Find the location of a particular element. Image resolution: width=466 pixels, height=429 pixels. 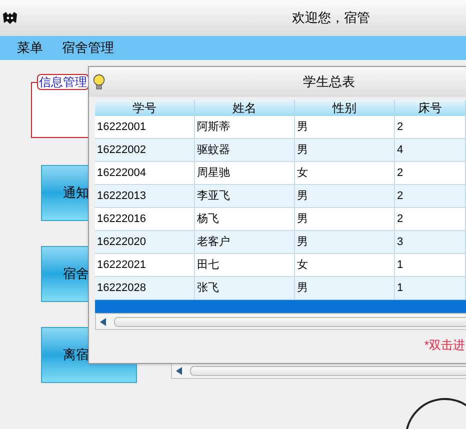

window-title: 欢迎您，宿管 is located at coordinates (331, 18).